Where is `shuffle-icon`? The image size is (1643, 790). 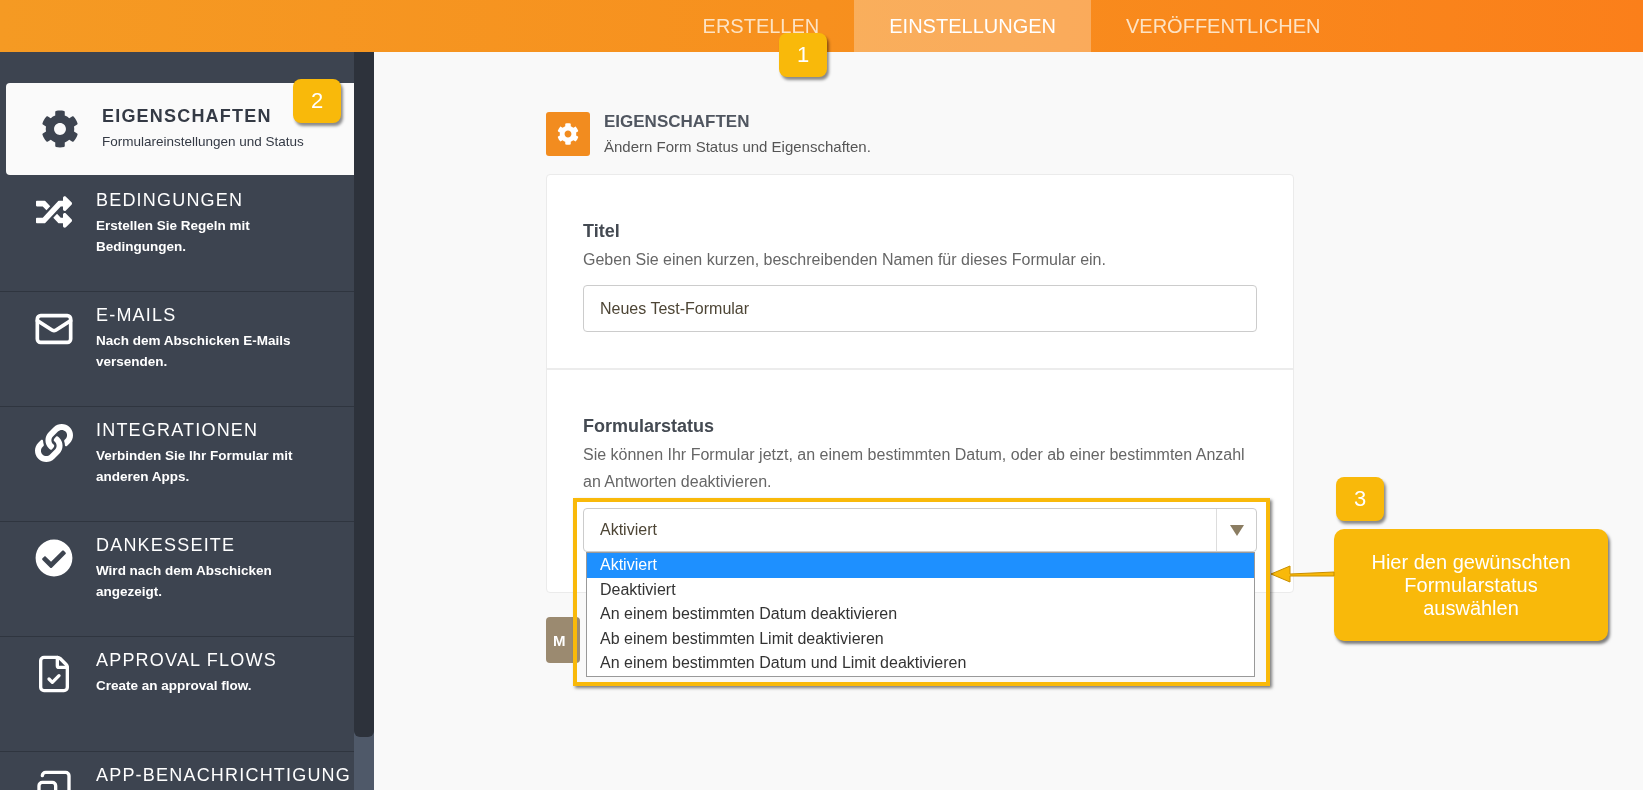 shuffle-icon is located at coordinates (54, 212).